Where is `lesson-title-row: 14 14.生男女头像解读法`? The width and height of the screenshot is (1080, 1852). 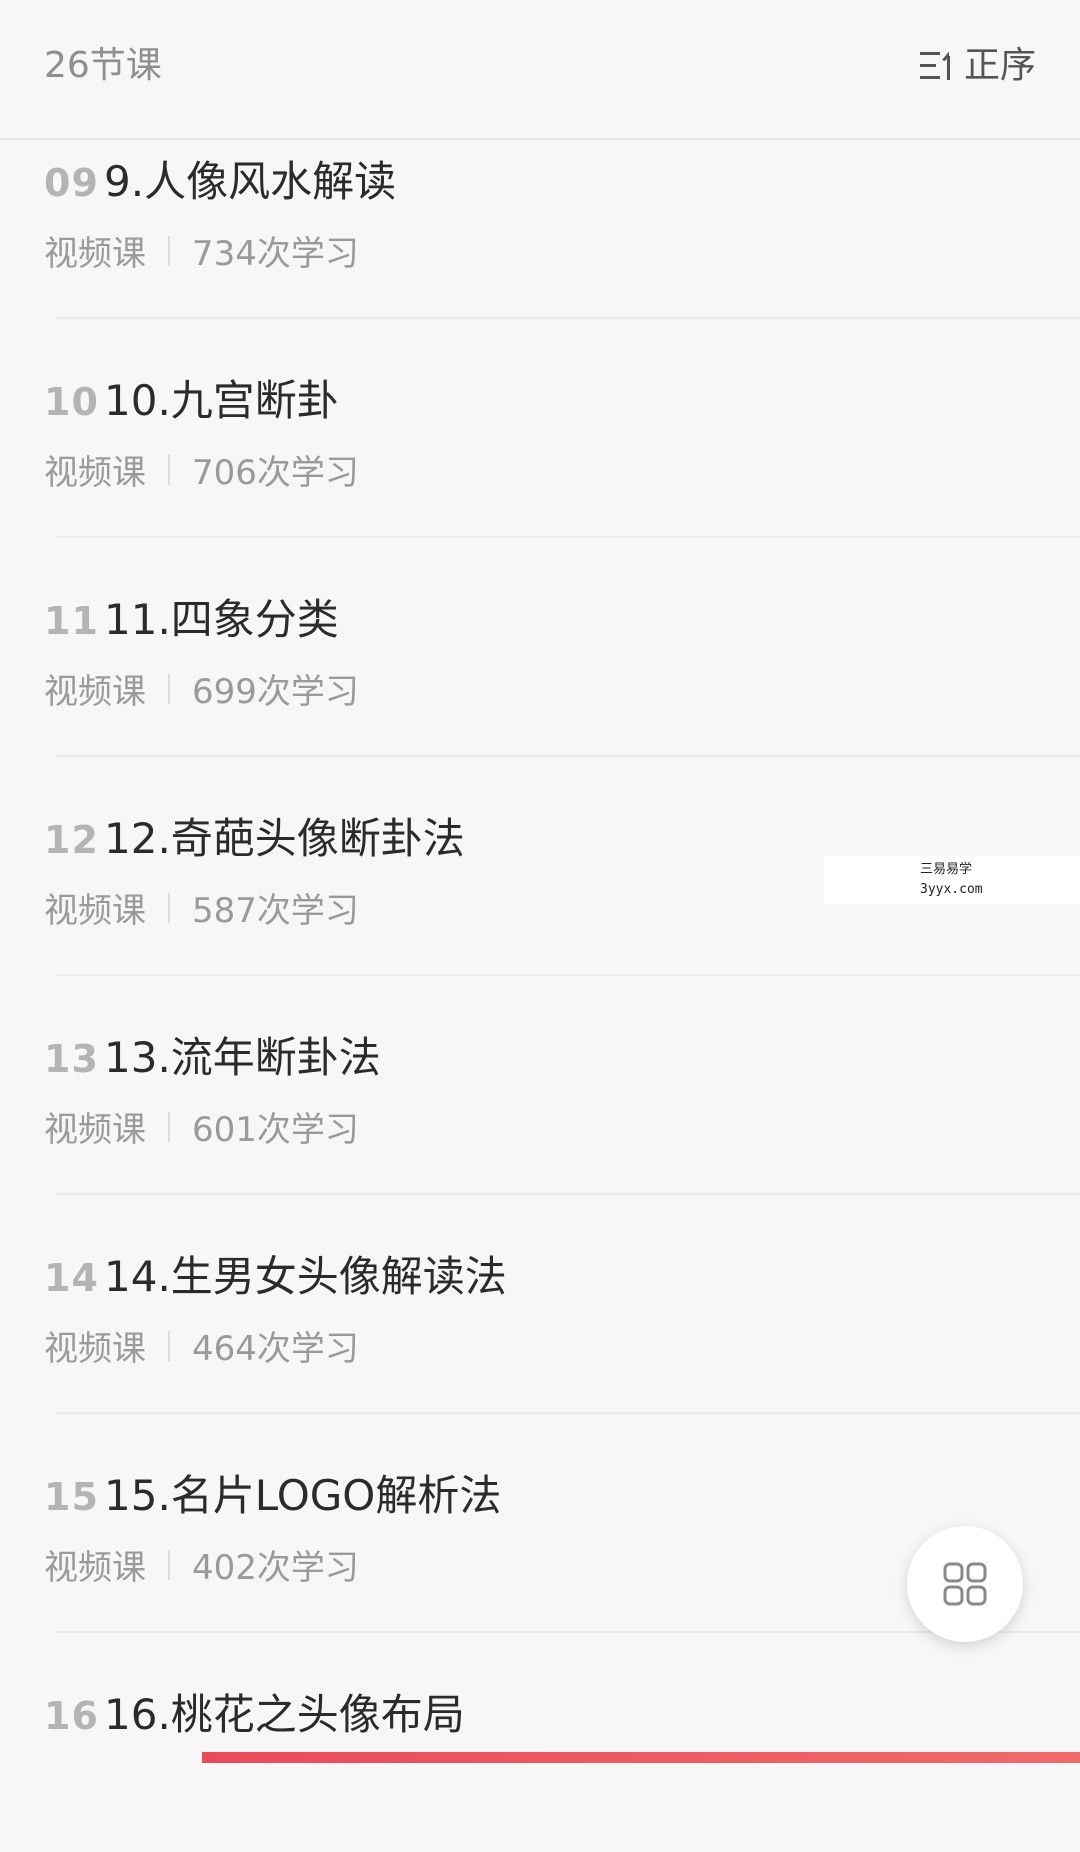
lesson-title-row: 14 14.生男女头像解读法 is located at coordinates (275, 1273).